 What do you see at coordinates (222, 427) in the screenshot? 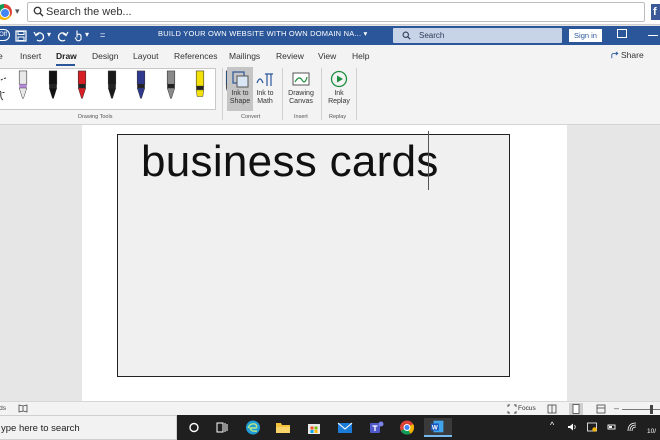
I see `task-view-icon` at bounding box center [222, 427].